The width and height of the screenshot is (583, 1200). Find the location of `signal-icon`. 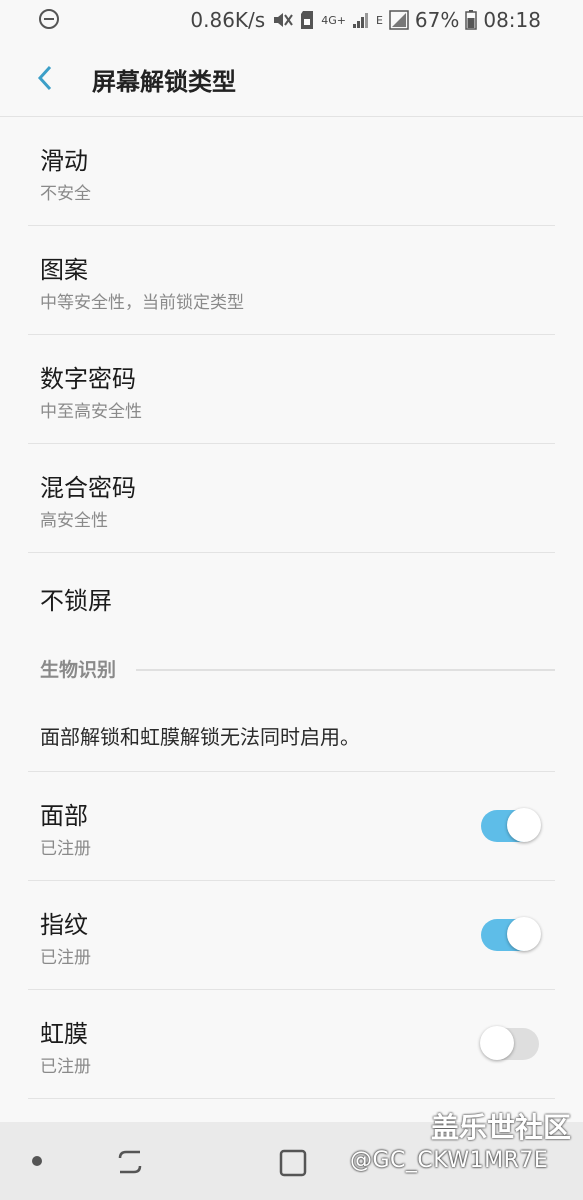

signal-icon is located at coordinates (360, 20).